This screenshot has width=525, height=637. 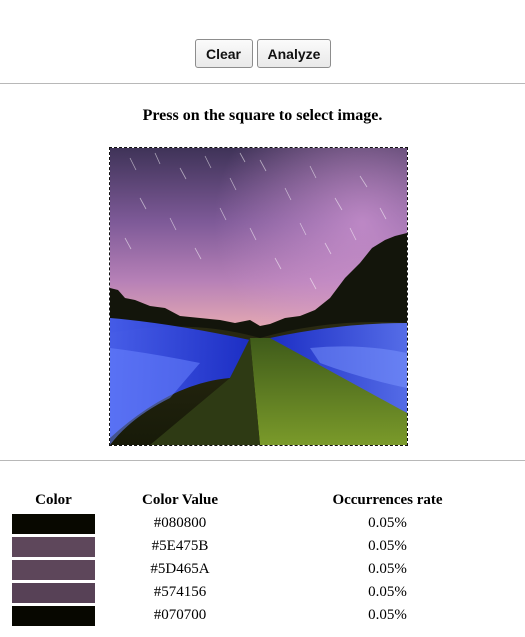 I want to click on table-row: #5D465A 0.05%, so click(x=262, y=571).